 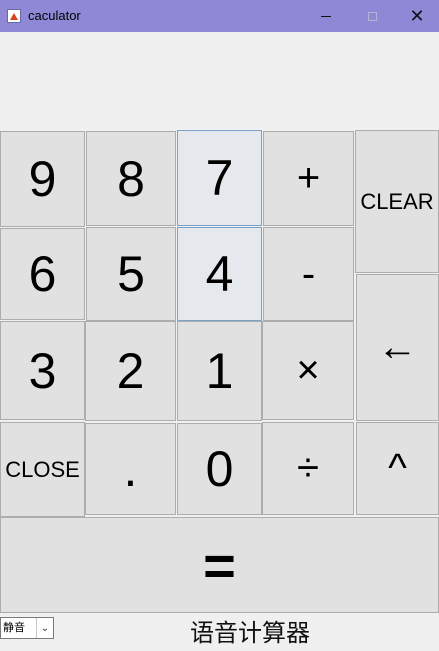 I want to click on app-label: 语音计算器, so click(x=250, y=633).